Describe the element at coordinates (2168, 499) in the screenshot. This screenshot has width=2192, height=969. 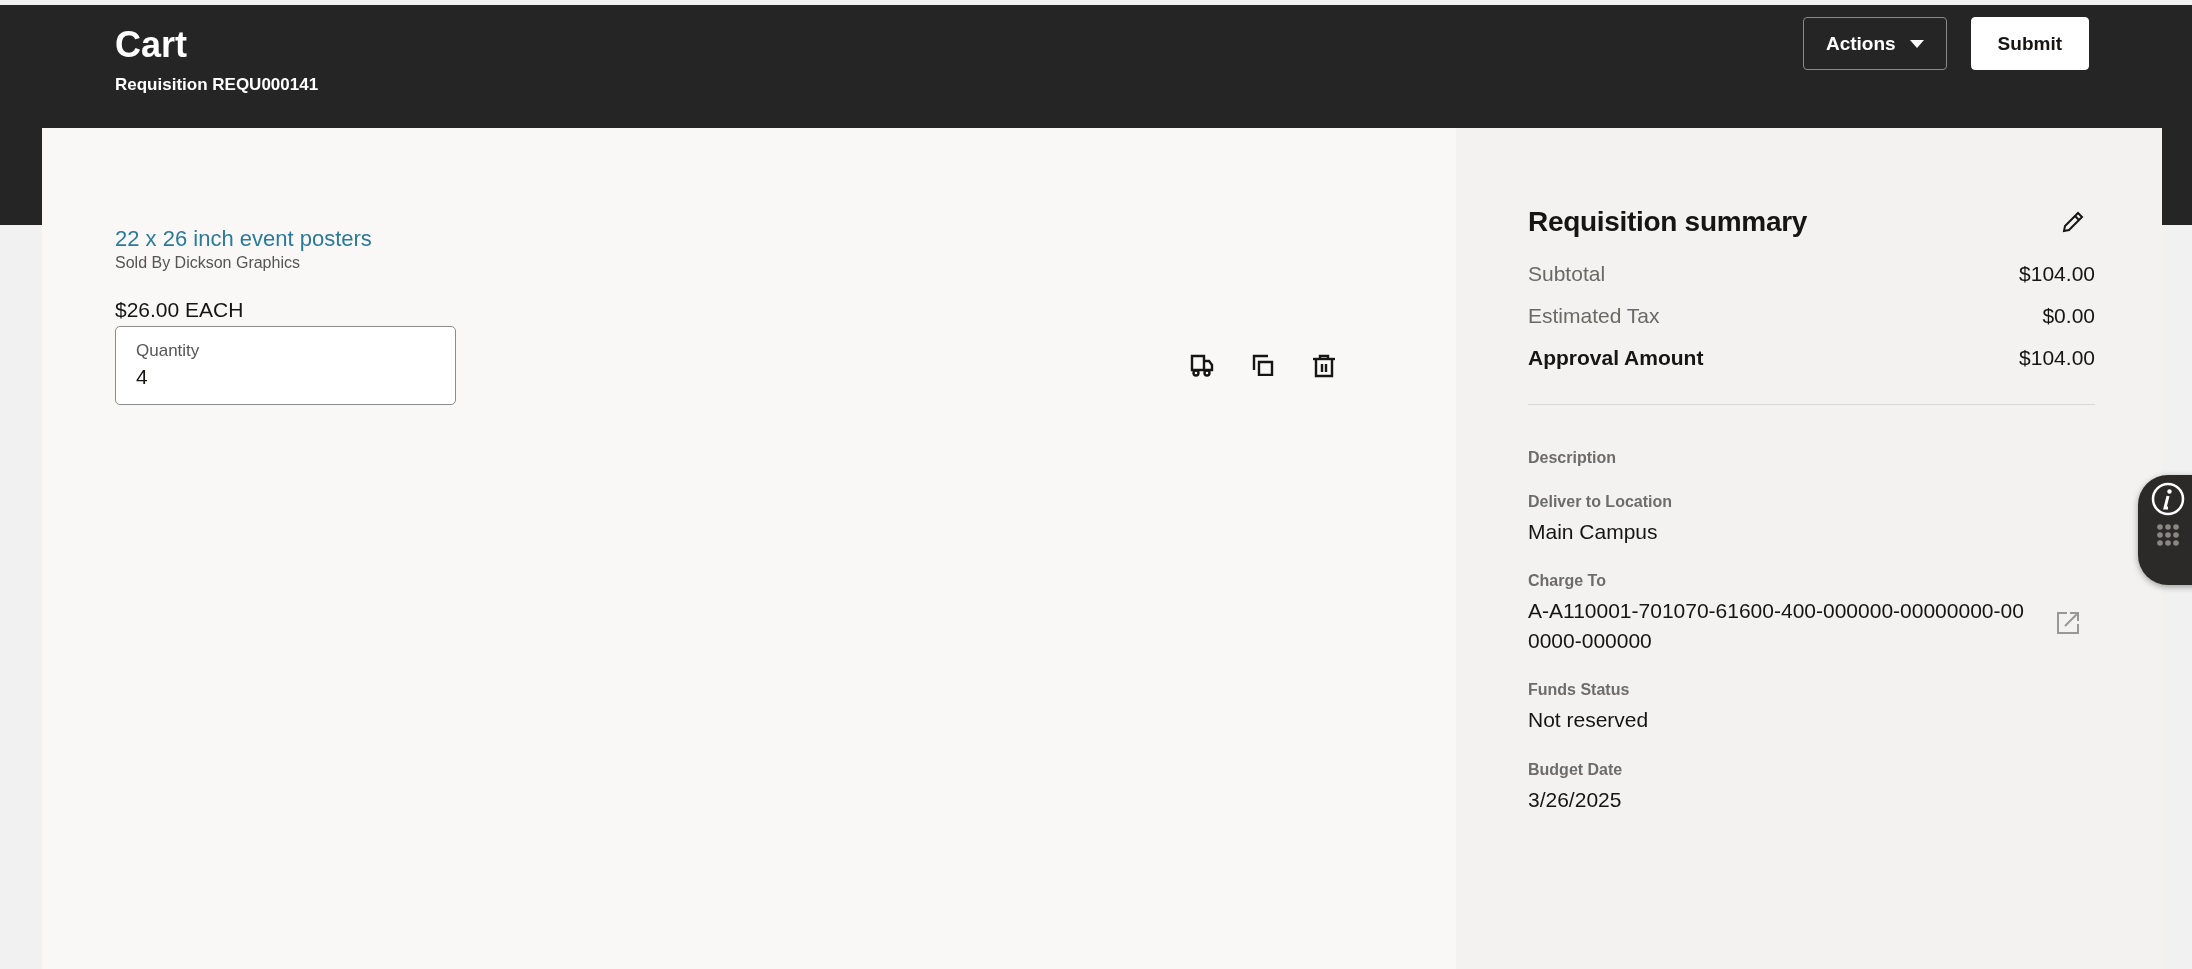
I see `info-icon` at that location.